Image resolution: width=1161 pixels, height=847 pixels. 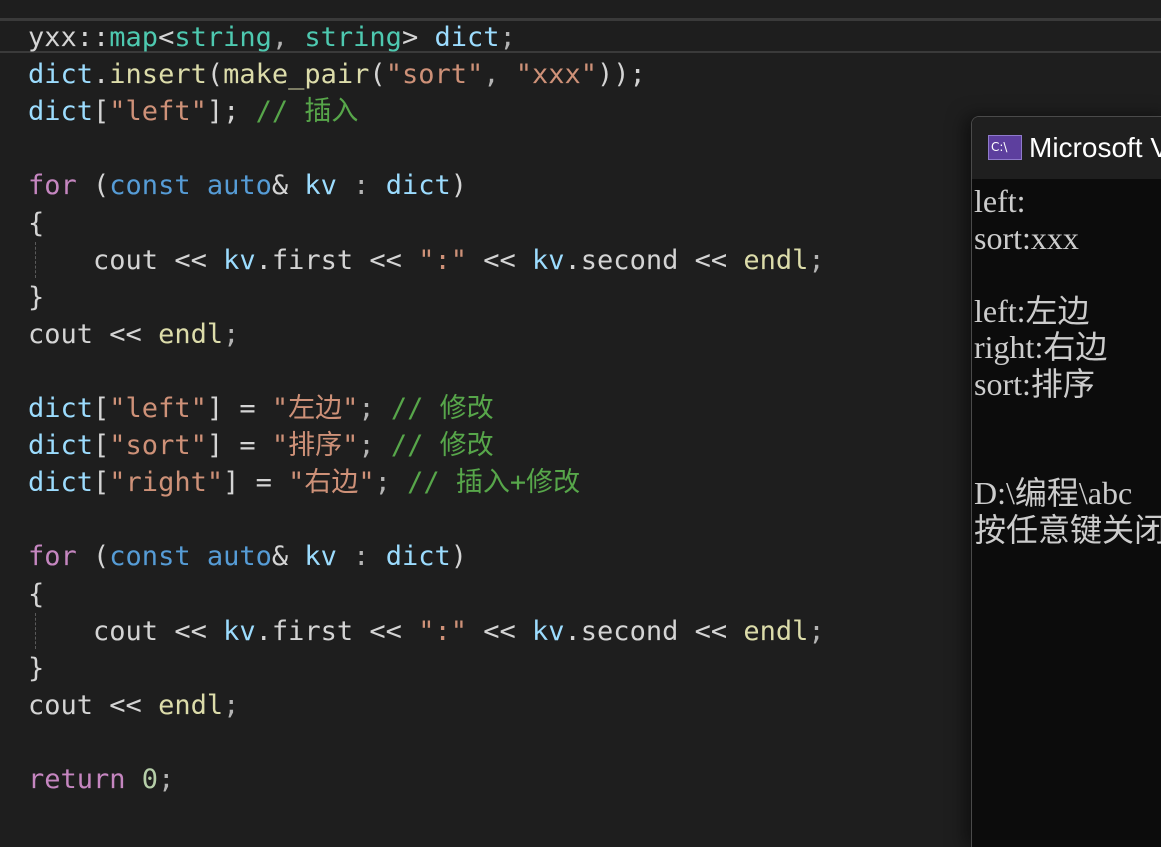 I want to click on code-line: dict["right"] = "右边"; // 插入+修改, so click(x=304, y=482).